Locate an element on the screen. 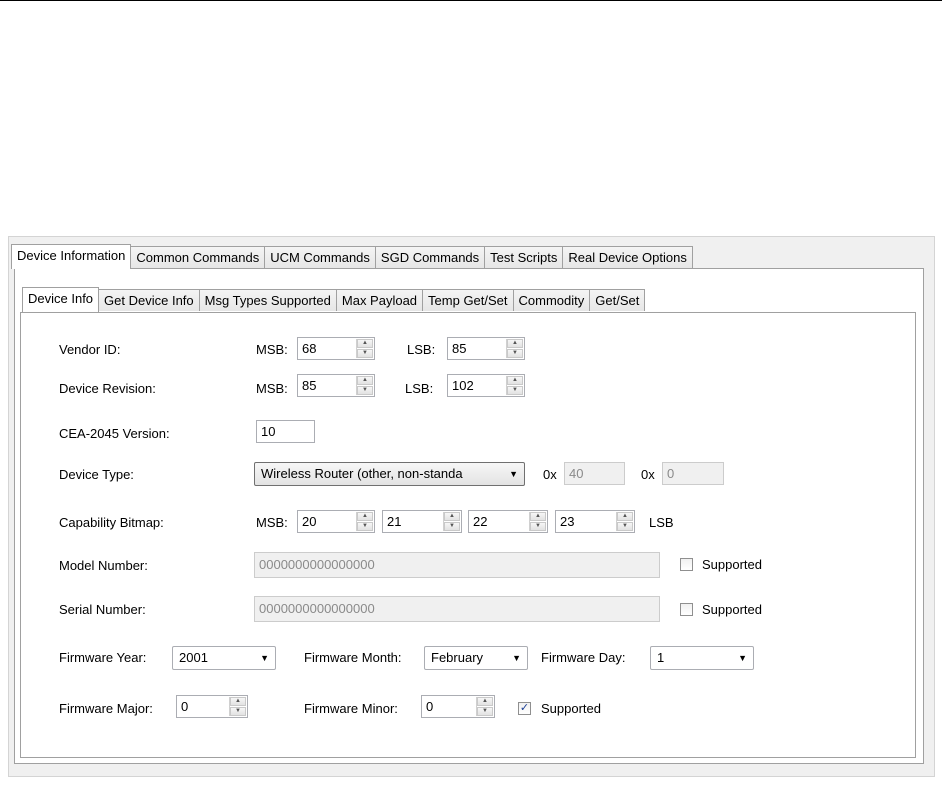 This screenshot has width=942, height=785. revision-msb-label: MSB: is located at coordinates (272, 388).